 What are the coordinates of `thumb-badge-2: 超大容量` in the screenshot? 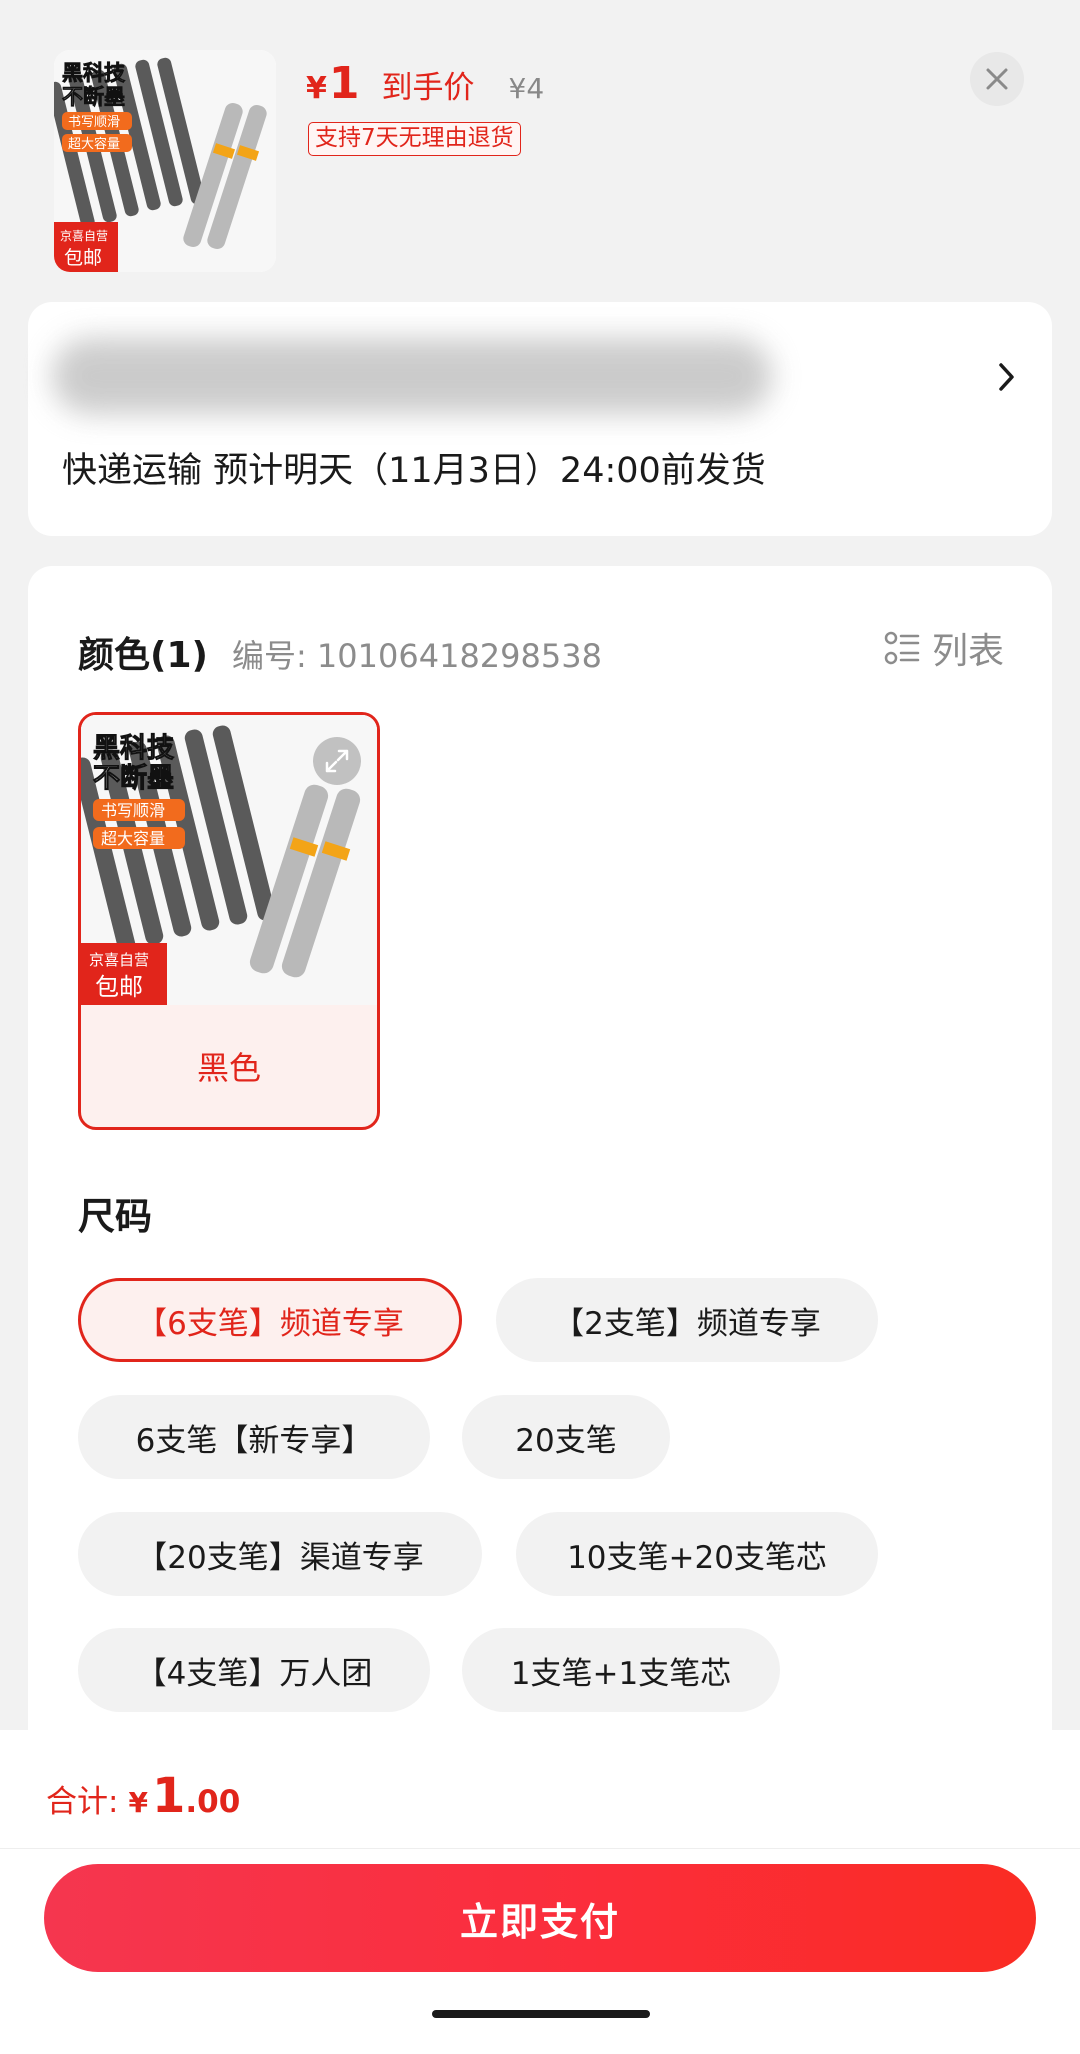 It's located at (94, 144).